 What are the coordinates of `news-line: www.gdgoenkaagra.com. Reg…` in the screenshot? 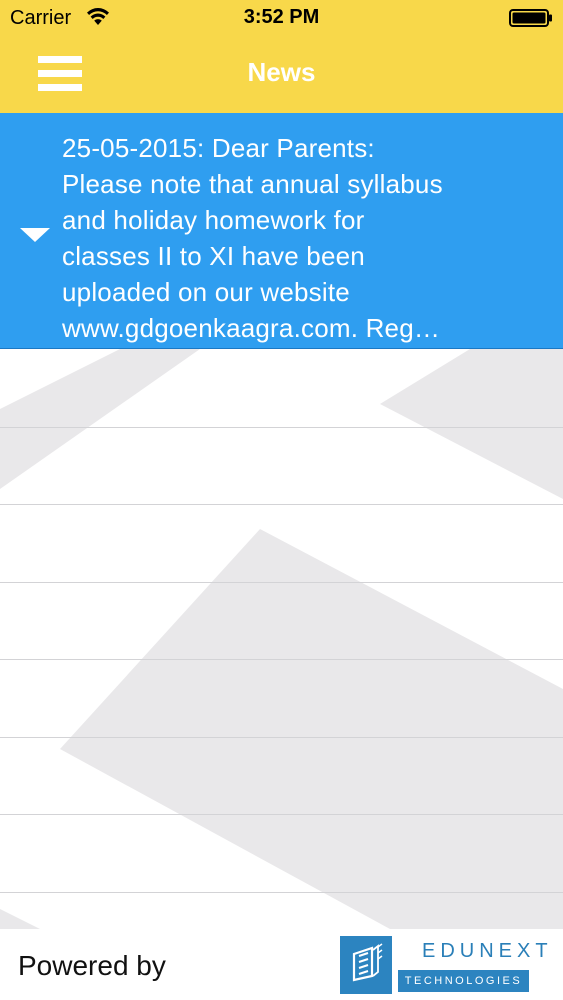 It's located at (251, 328).